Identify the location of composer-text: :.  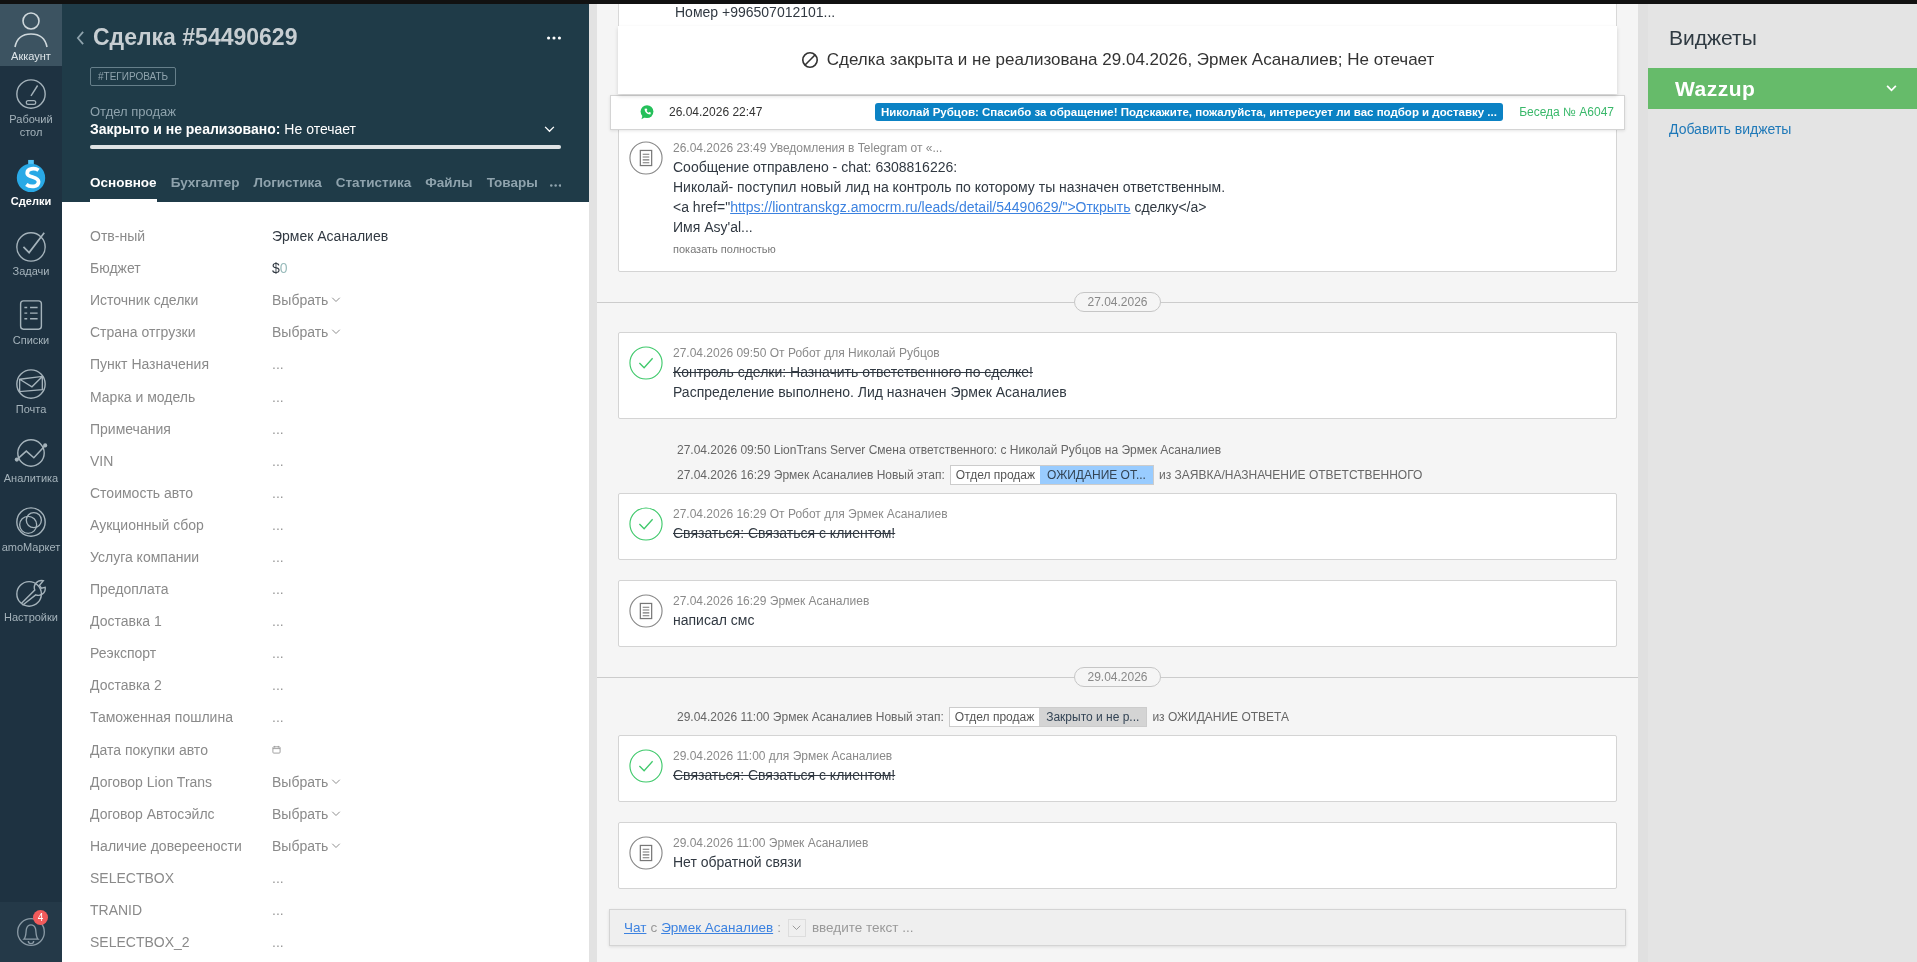
(779, 927).